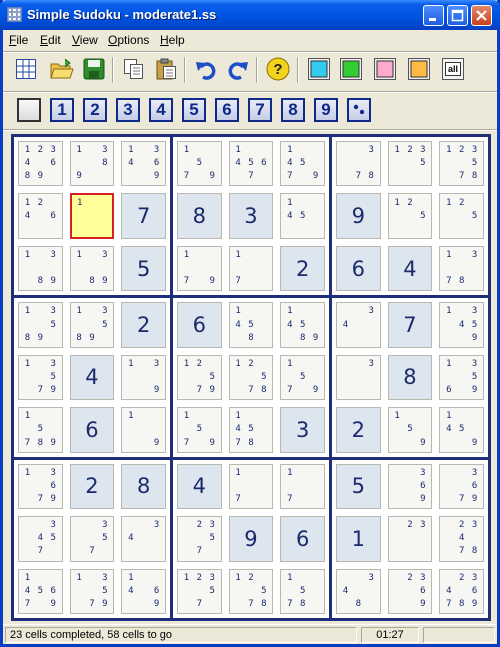 The height and width of the screenshot is (647, 500). What do you see at coordinates (302, 164) in the screenshot?
I see `sudoku-cell: 1 457 9` at bounding box center [302, 164].